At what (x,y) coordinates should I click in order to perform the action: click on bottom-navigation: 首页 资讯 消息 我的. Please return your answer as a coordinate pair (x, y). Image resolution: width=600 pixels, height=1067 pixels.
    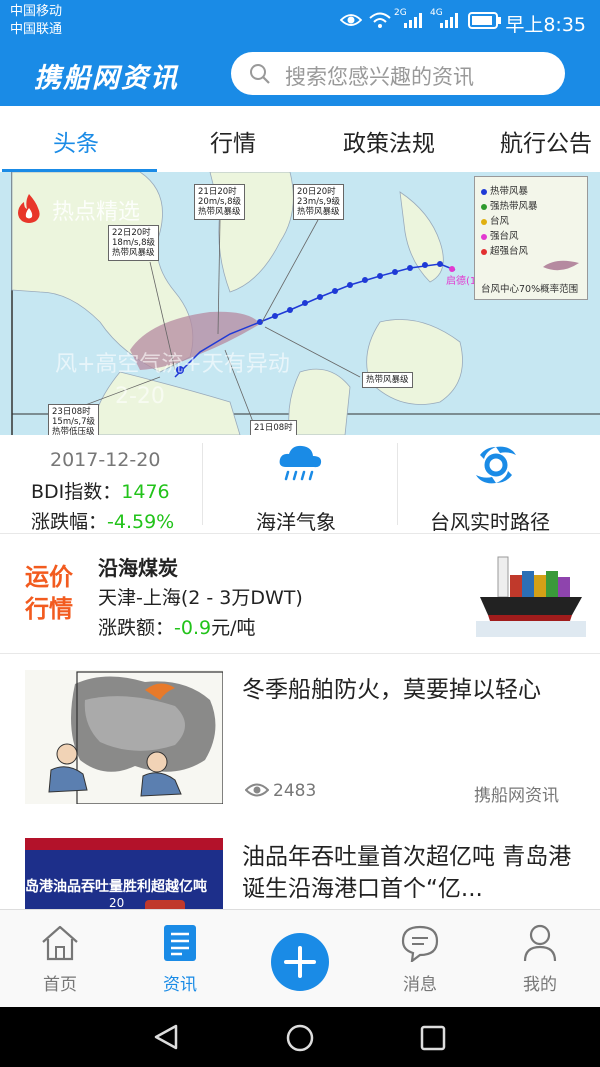
    Looking at the image, I should click on (300, 958).